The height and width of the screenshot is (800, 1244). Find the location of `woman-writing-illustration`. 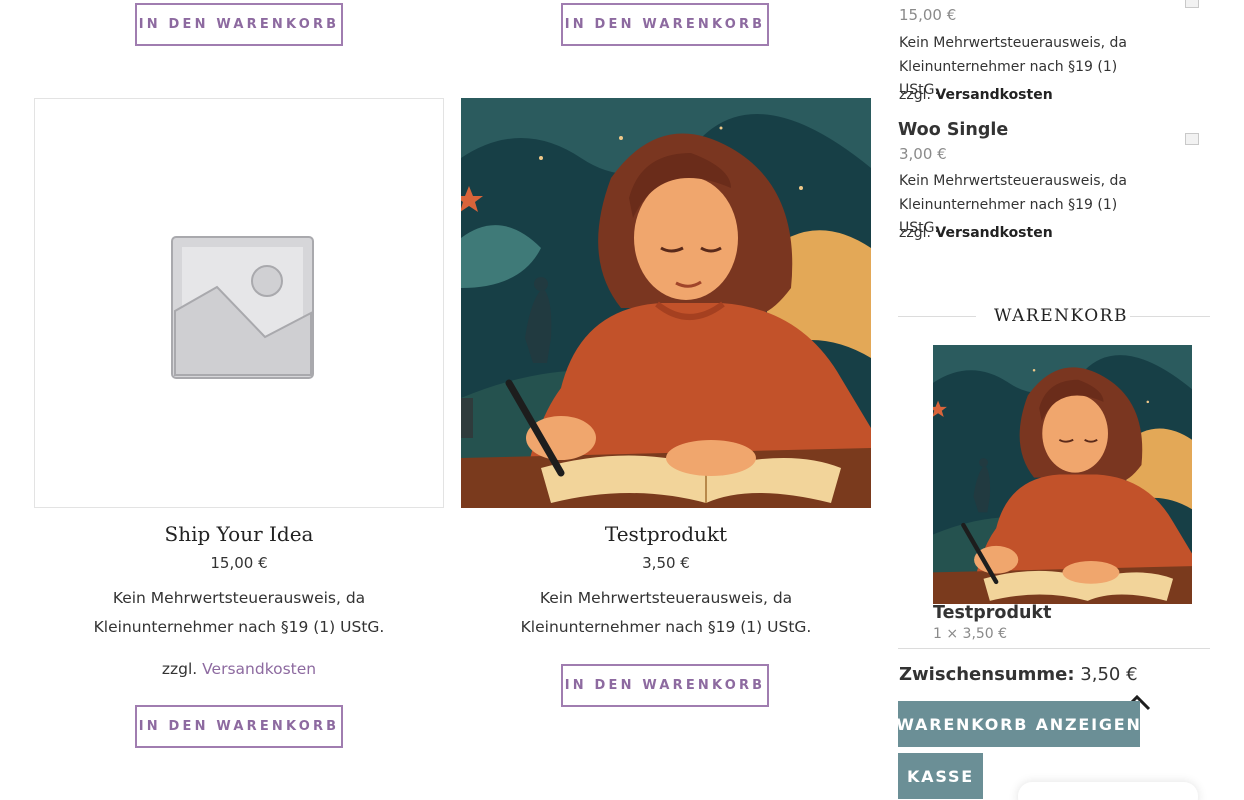

woman-writing-illustration is located at coordinates (1062, 474).